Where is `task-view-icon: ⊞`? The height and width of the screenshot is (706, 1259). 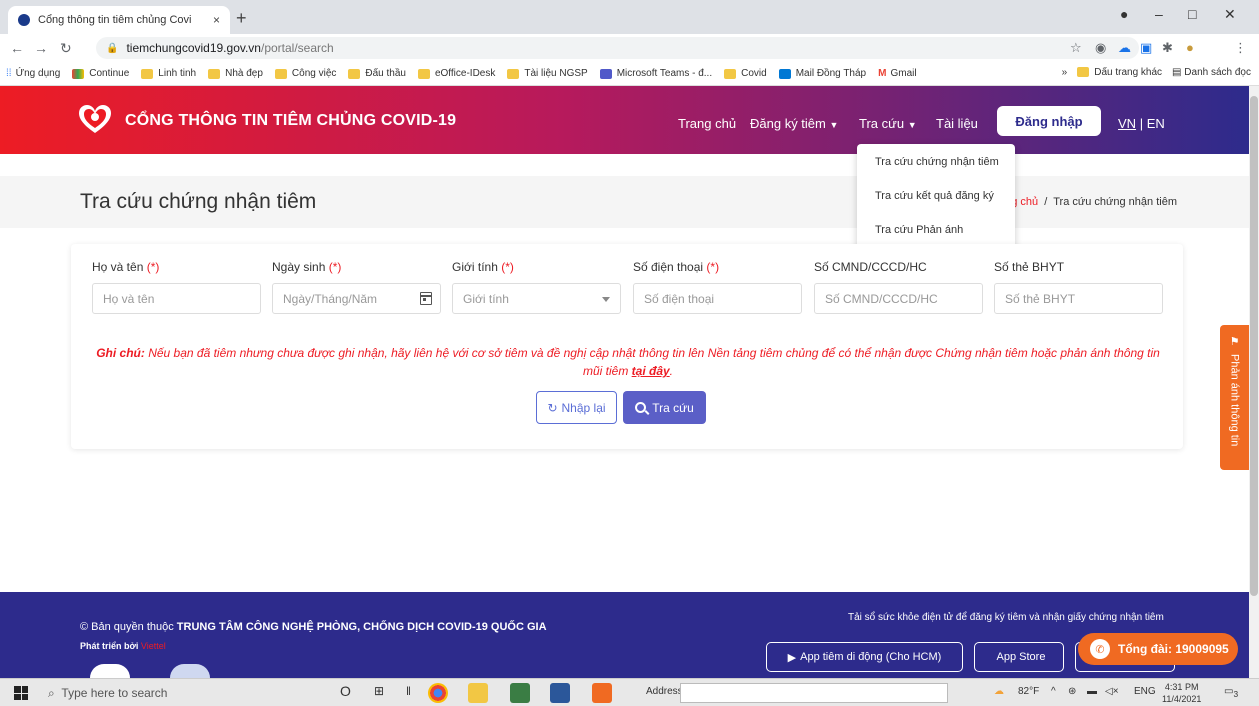 task-view-icon: ⊞ is located at coordinates (379, 691).